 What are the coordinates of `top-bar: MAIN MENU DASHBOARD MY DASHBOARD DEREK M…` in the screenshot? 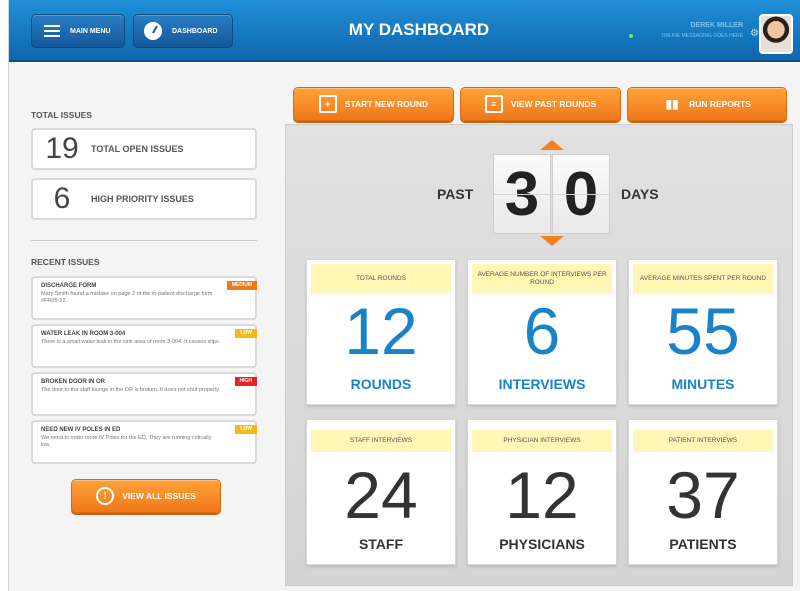 It's located at (404, 31).